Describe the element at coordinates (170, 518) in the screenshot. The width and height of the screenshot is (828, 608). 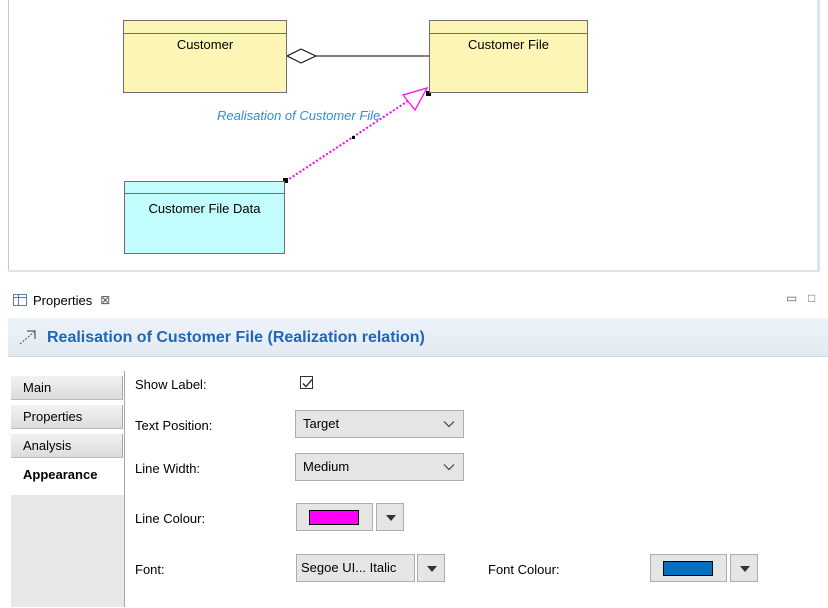
I see `line-colour-label: Line Colour:` at that location.